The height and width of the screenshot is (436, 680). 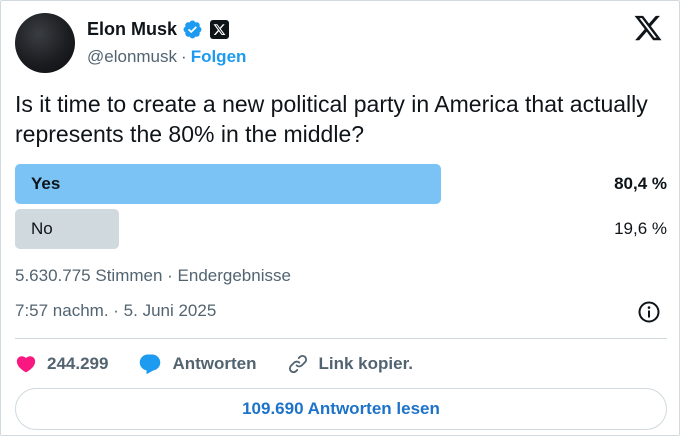 What do you see at coordinates (640, 183) in the screenshot?
I see `poll-percent-yes: 80,4 %` at bounding box center [640, 183].